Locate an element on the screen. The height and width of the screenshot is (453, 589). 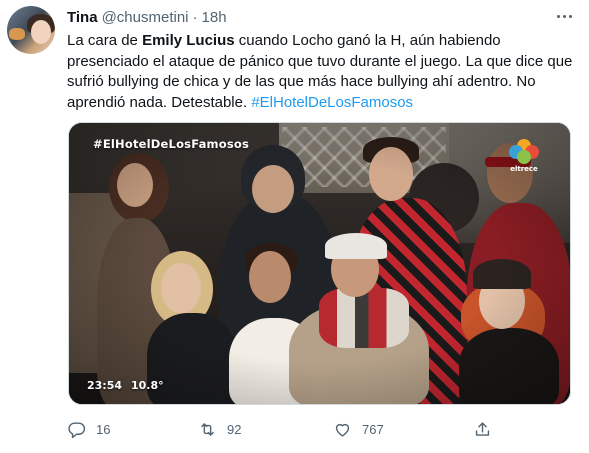
broadcast-time: 23:54 is located at coordinates (105, 385).